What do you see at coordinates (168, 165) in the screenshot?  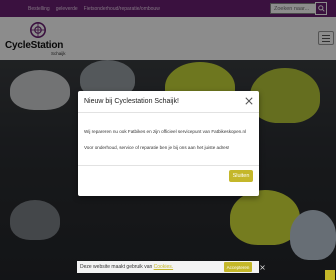 I see `modal-divider` at bounding box center [168, 165].